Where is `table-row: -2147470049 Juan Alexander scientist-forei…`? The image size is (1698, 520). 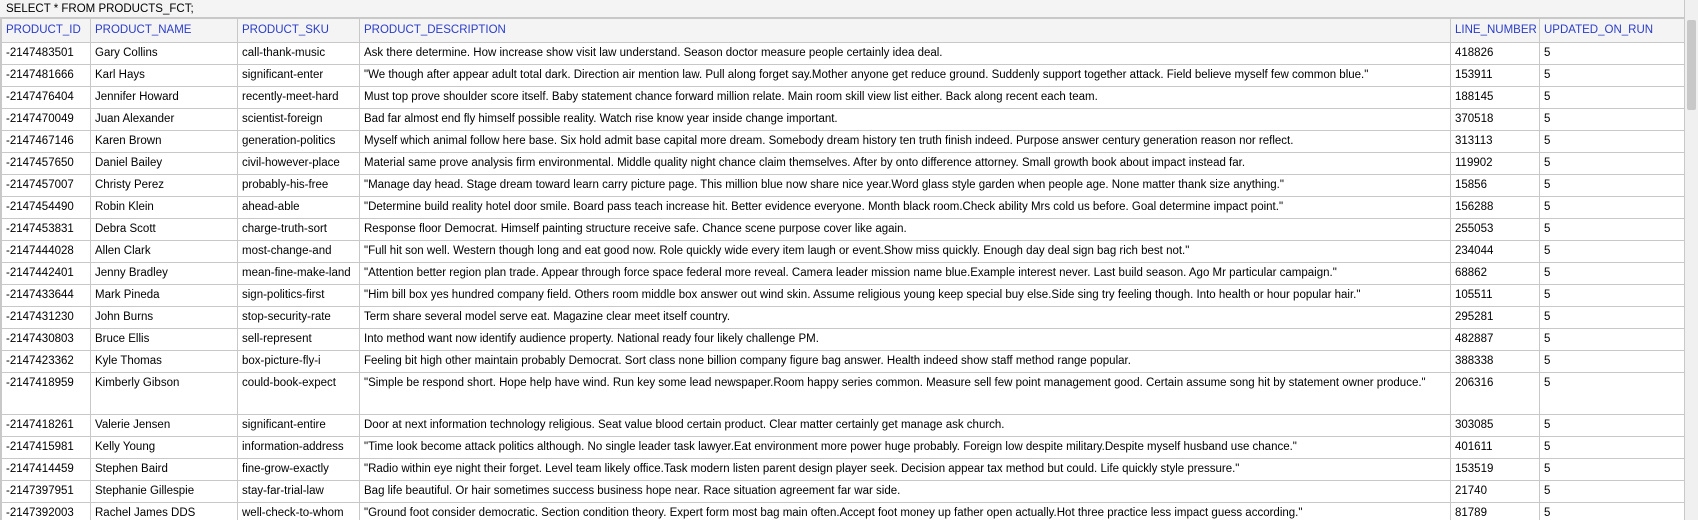 table-row: -2147470049 Juan Alexander scientist-forei… is located at coordinates (842, 119).